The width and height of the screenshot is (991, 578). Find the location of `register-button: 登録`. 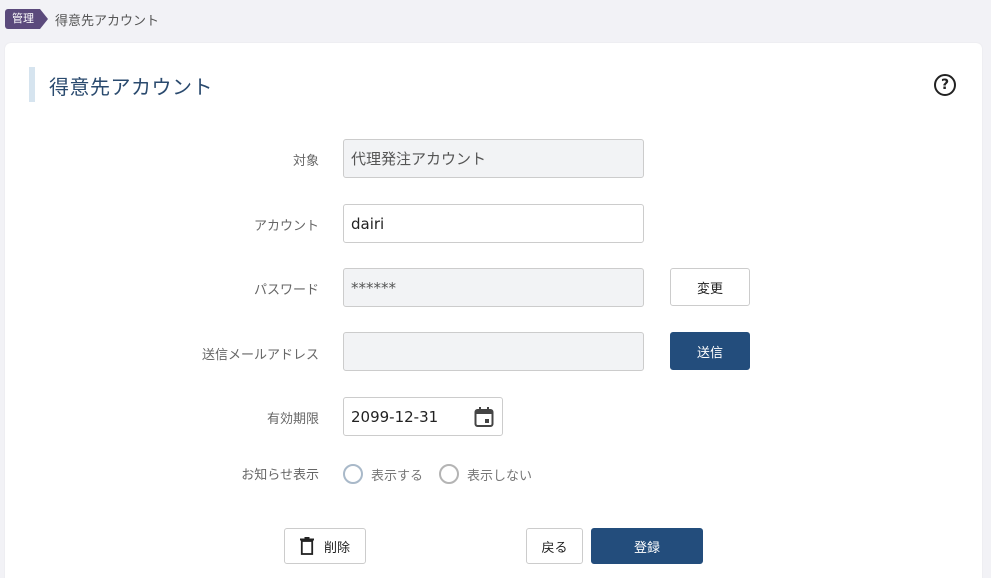

register-button: 登録 is located at coordinates (647, 546).